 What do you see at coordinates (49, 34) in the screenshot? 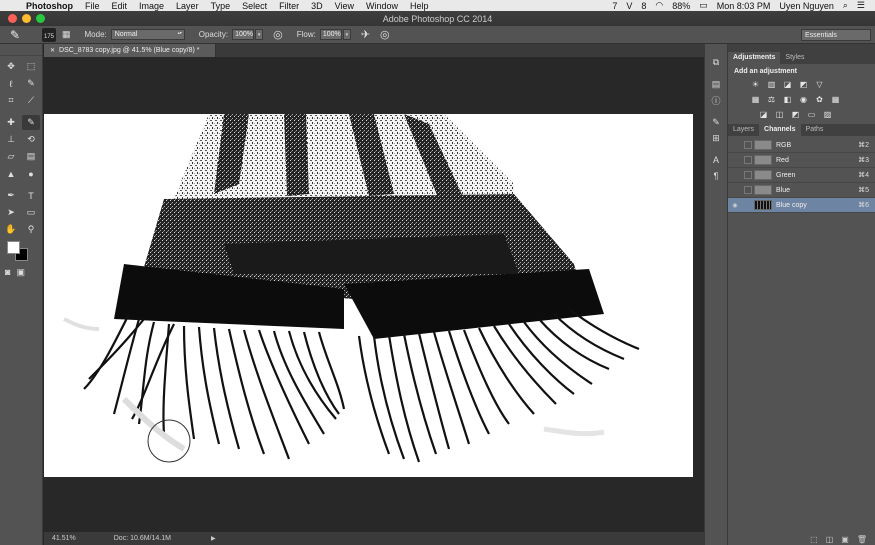
I see `brush-size-picker: 175` at bounding box center [49, 34].